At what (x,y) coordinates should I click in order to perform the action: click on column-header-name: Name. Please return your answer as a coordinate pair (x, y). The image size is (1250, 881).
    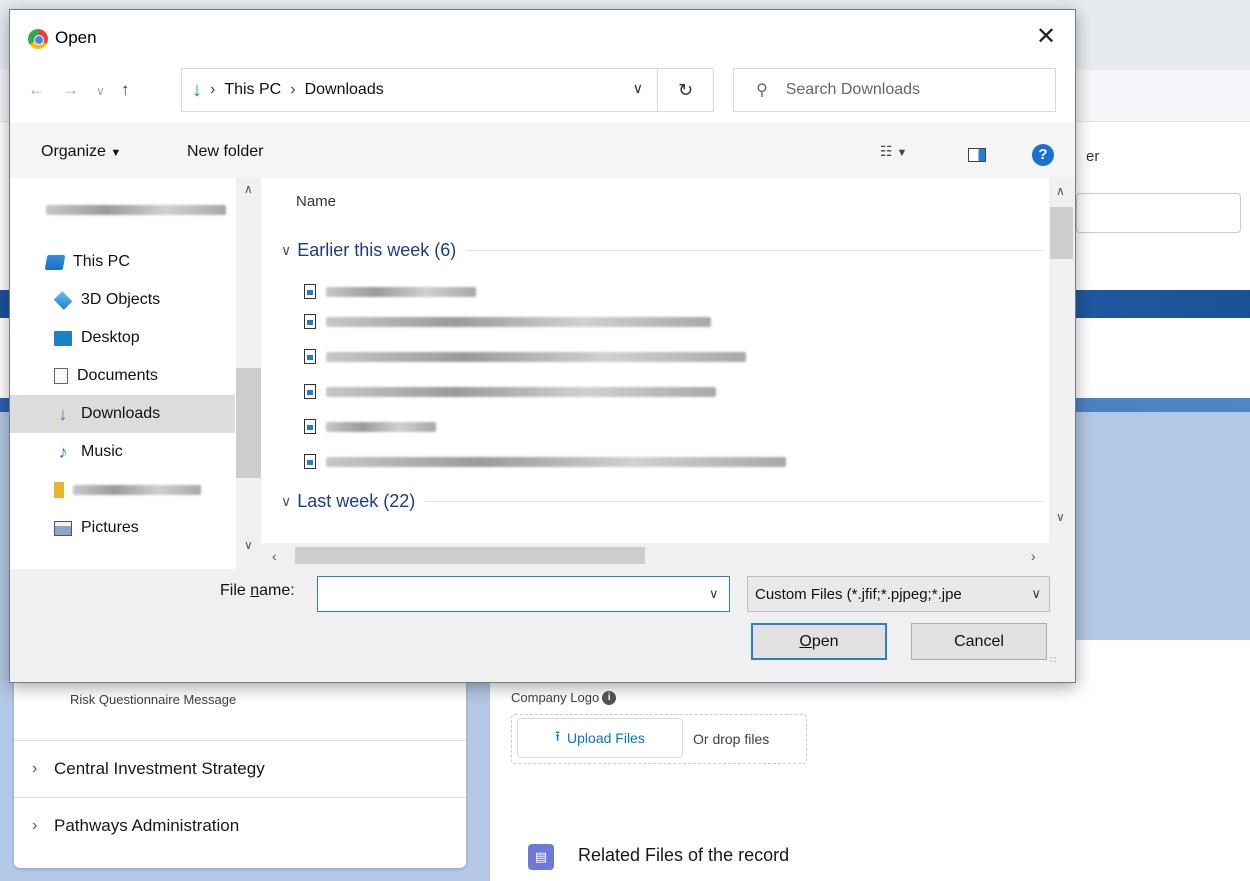
    Looking at the image, I should click on (316, 201).